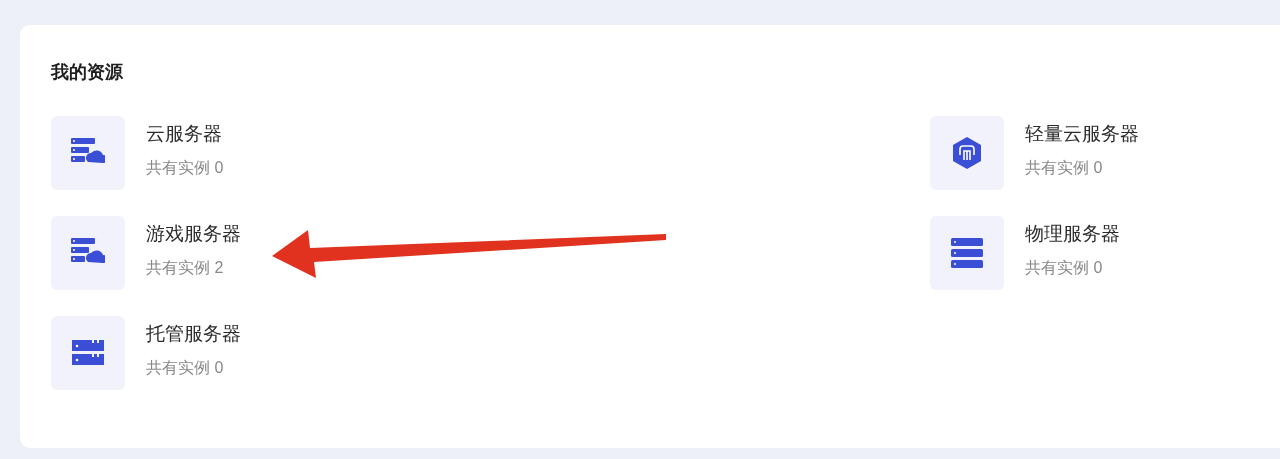  What do you see at coordinates (1082, 134) in the screenshot?
I see `resource-name: 轻量云服务器` at bounding box center [1082, 134].